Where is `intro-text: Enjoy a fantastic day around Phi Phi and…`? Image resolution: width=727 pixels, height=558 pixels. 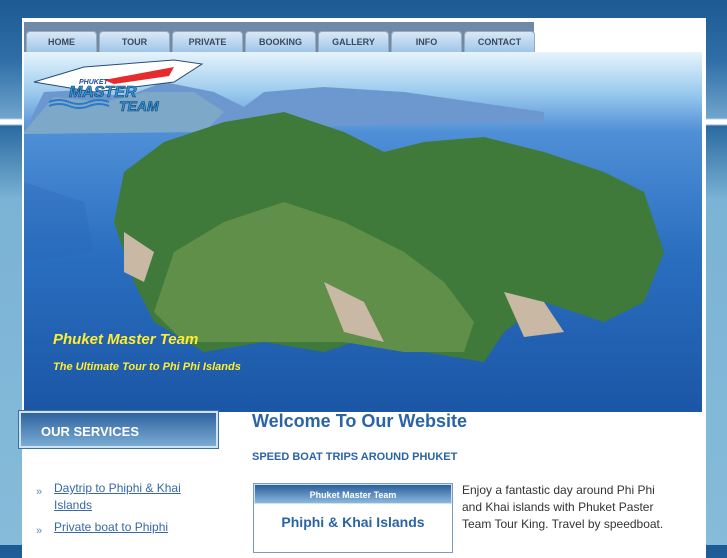
intro-text: Enjoy a fantastic day around Phi Phi and… is located at coordinates (563, 507).